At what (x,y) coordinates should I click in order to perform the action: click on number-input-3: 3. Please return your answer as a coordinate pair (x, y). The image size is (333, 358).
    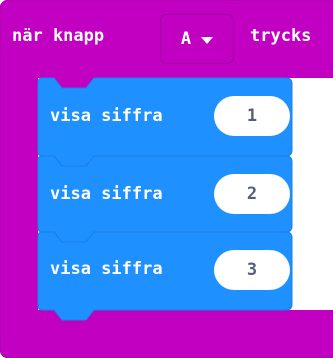
    Looking at the image, I should click on (252, 270).